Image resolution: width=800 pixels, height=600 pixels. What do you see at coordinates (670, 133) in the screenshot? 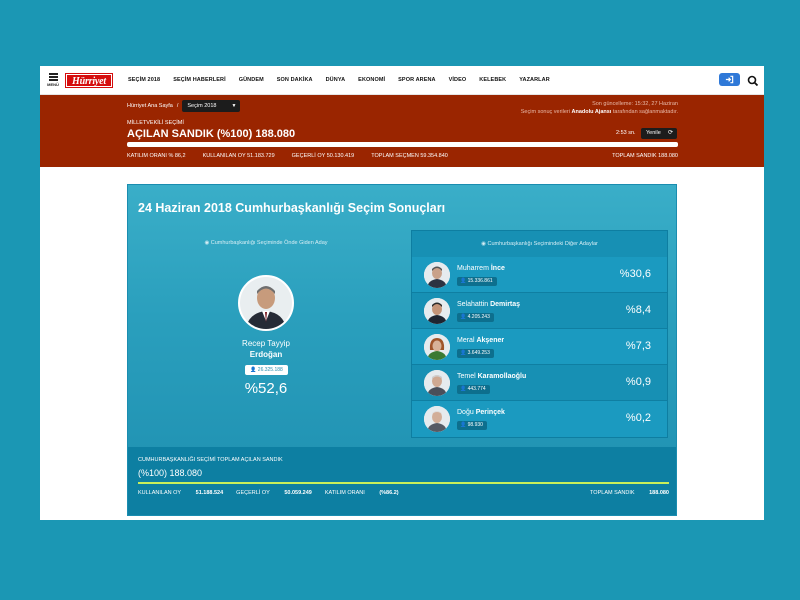
I see `refresh-icon: ⟳` at bounding box center [670, 133].